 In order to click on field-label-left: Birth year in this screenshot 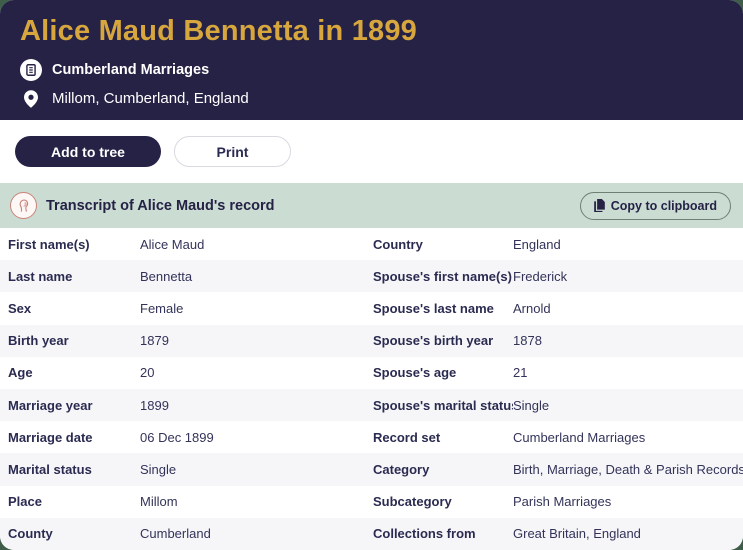, I will do `click(38, 341)`.